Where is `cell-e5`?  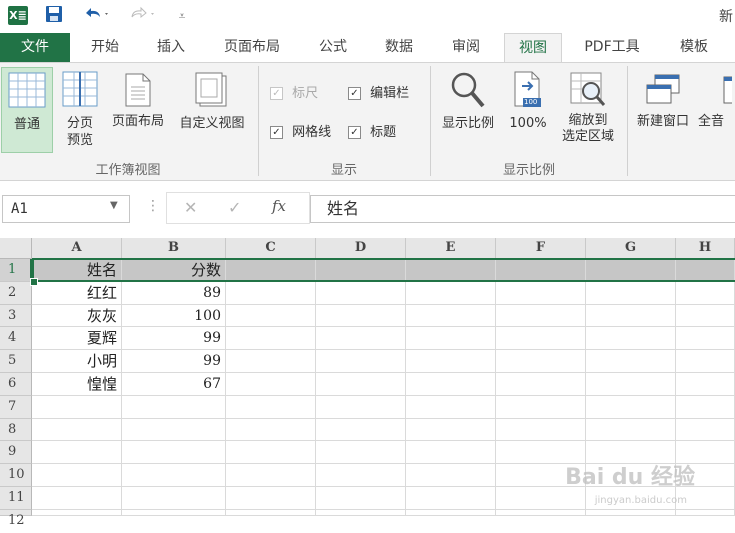 cell-e5 is located at coordinates (451, 361).